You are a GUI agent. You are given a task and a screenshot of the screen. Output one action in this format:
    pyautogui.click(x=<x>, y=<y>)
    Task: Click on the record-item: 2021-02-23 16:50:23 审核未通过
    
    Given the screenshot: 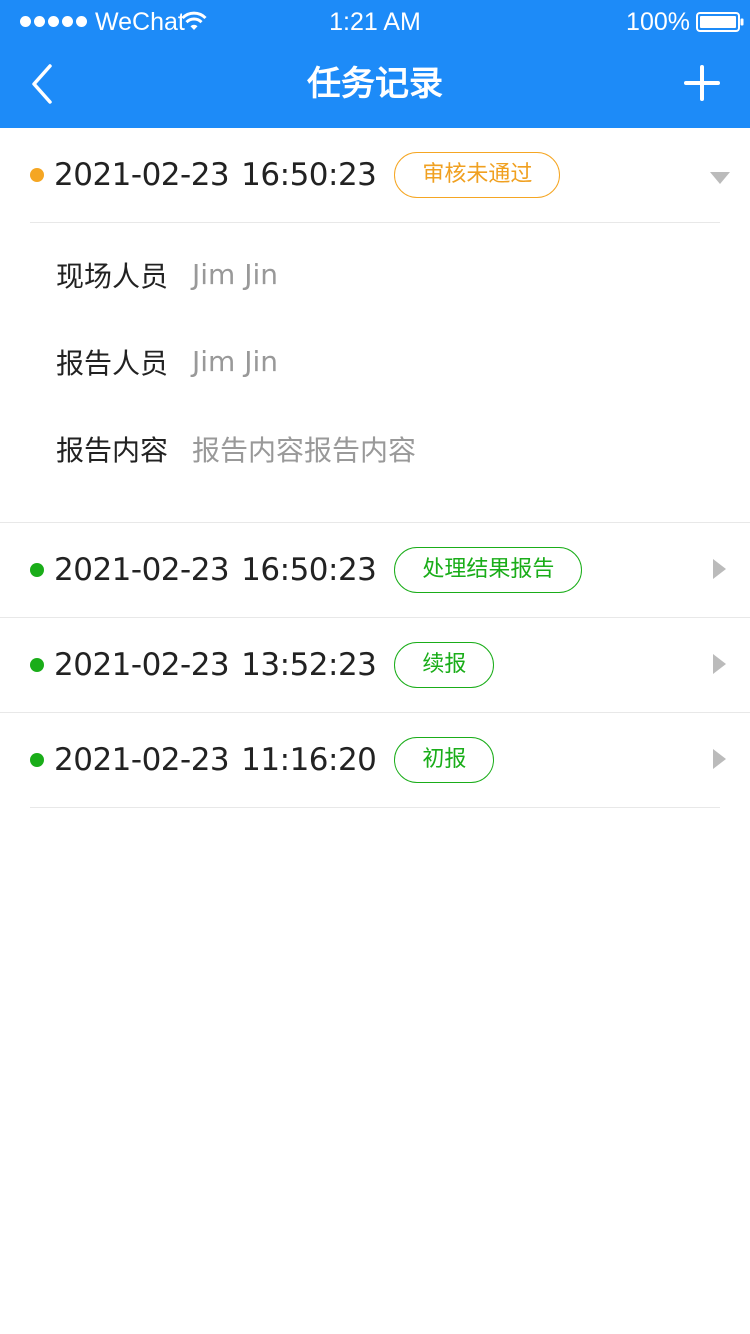 What is the action you would take?
    pyautogui.click(x=375, y=175)
    